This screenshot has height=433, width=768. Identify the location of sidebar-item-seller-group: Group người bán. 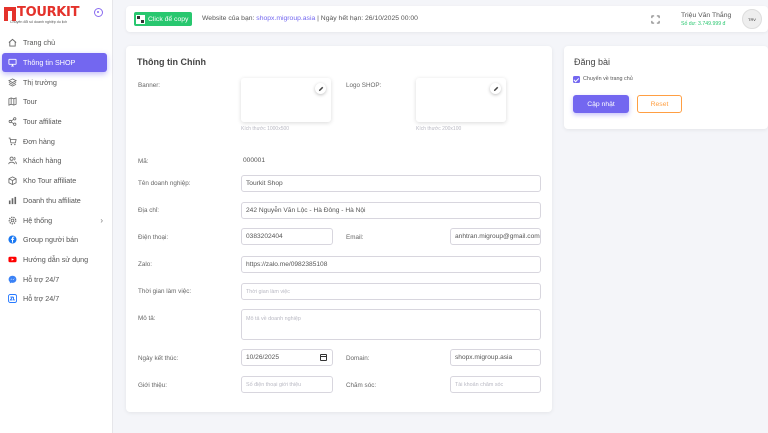
(56, 240).